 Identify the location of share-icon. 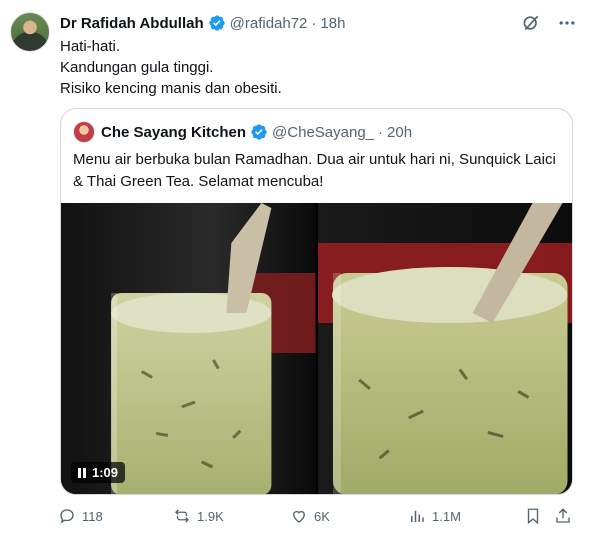
(563, 515).